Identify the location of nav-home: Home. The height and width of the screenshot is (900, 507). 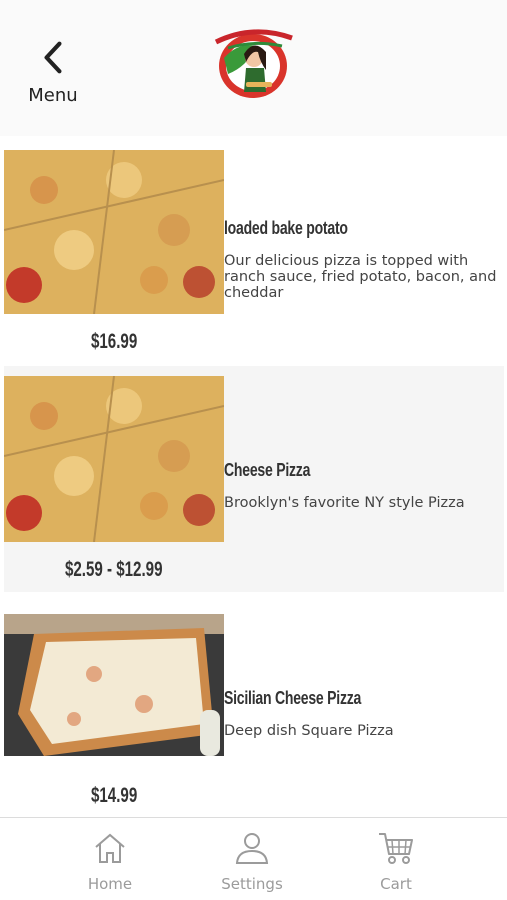
(110, 861).